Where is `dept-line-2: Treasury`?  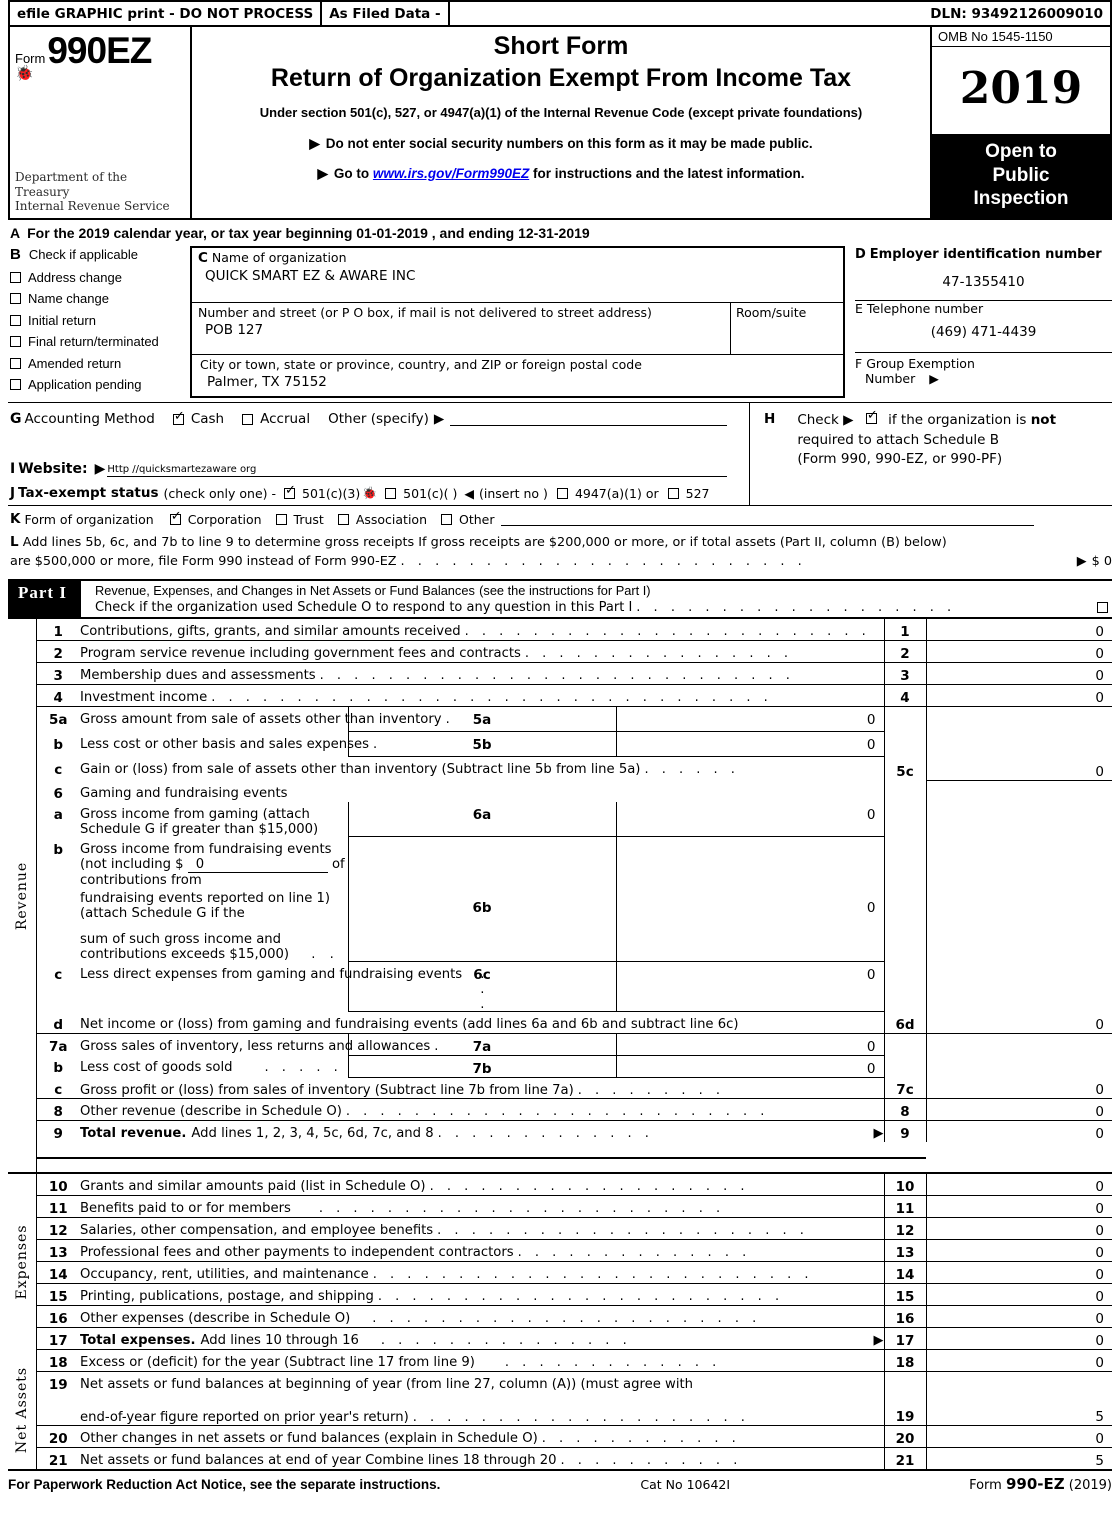 dept-line-2: Treasury is located at coordinates (42, 191).